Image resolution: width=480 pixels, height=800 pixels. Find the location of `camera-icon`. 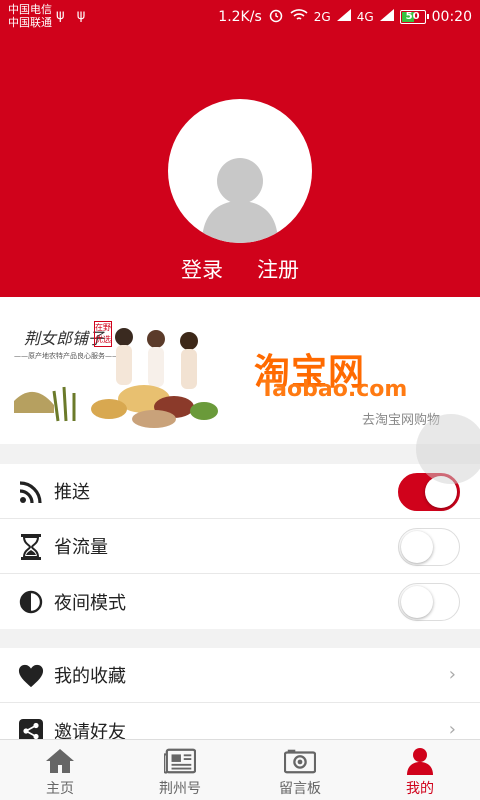

camera-icon is located at coordinates (300, 761).